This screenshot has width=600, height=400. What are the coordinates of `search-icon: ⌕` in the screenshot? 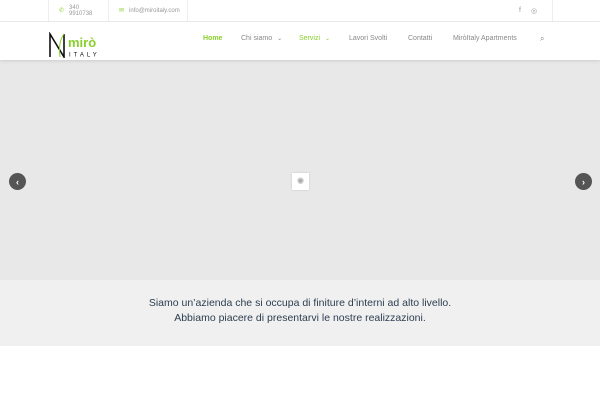 It's located at (542, 38).